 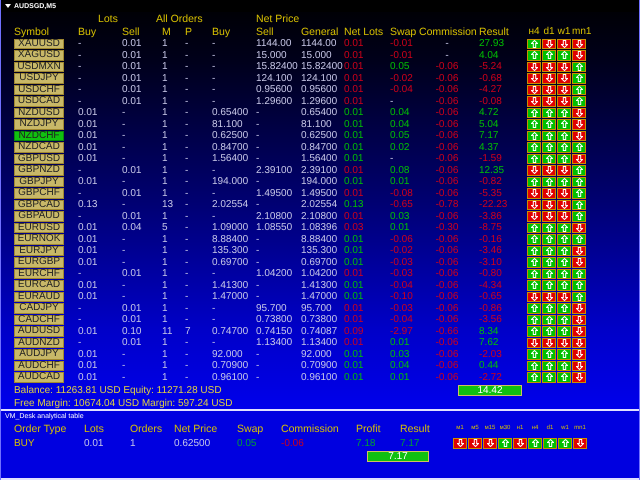 I want to click on table-cell-text: 2.02554, so click(x=319, y=204).